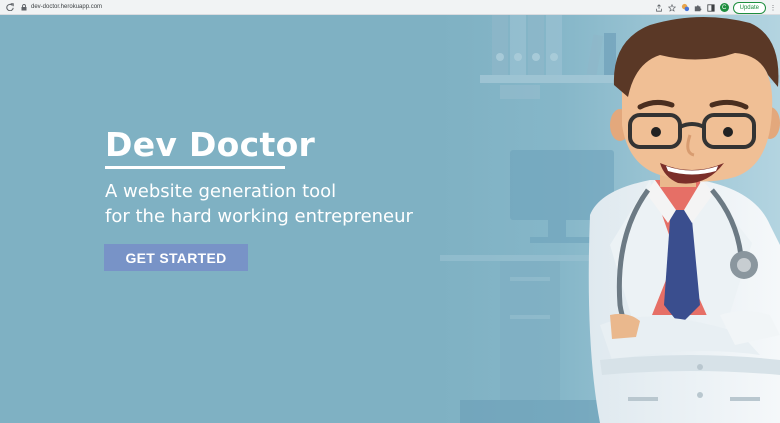 This screenshot has height=423, width=780. Describe the element at coordinates (698, 7) in the screenshot. I see `puzzle-icon` at that location.